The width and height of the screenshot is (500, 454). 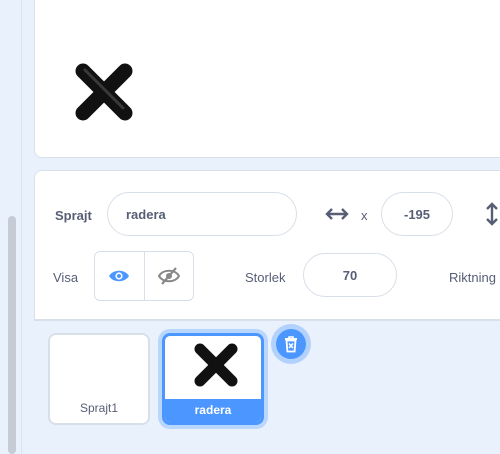 I want to click on eye-slash-icon, so click(x=168, y=276).